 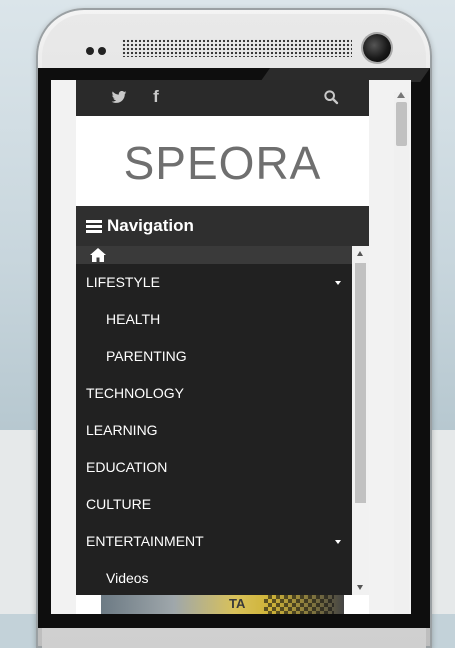 What do you see at coordinates (94, 226) in the screenshot?
I see `hamburger-menu-icon` at bounding box center [94, 226].